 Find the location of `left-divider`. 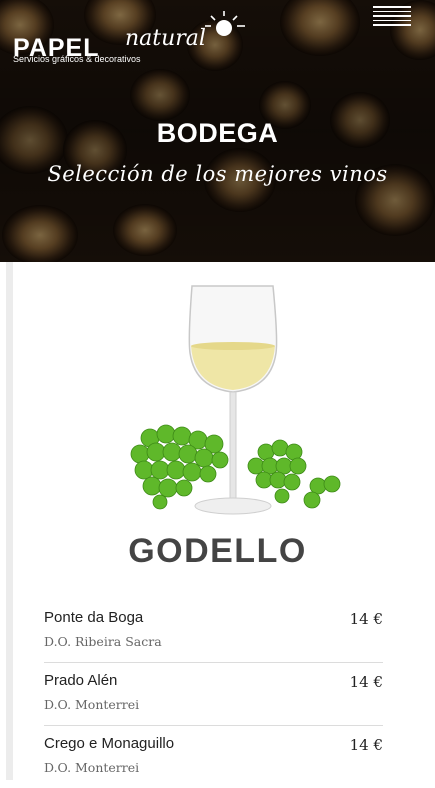

left-divider is located at coordinates (9, 521).